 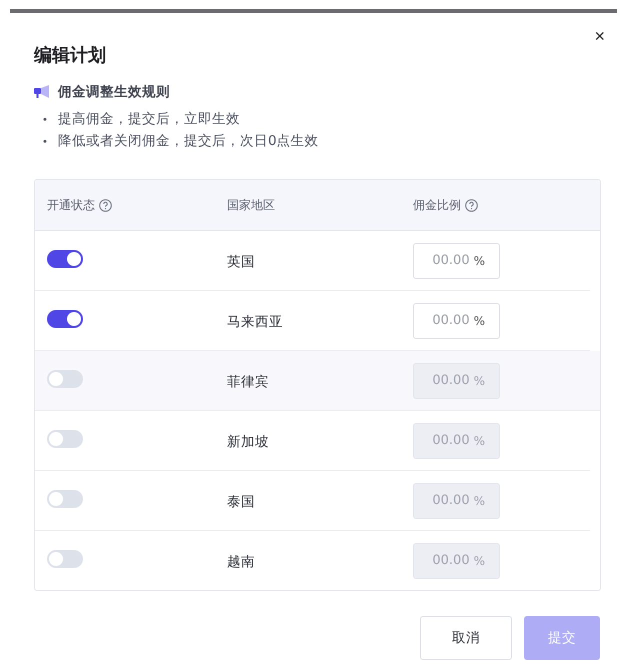 What do you see at coordinates (241, 562) in the screenshot?
I see `region-name: 越南` at bounding box center [241, 562].